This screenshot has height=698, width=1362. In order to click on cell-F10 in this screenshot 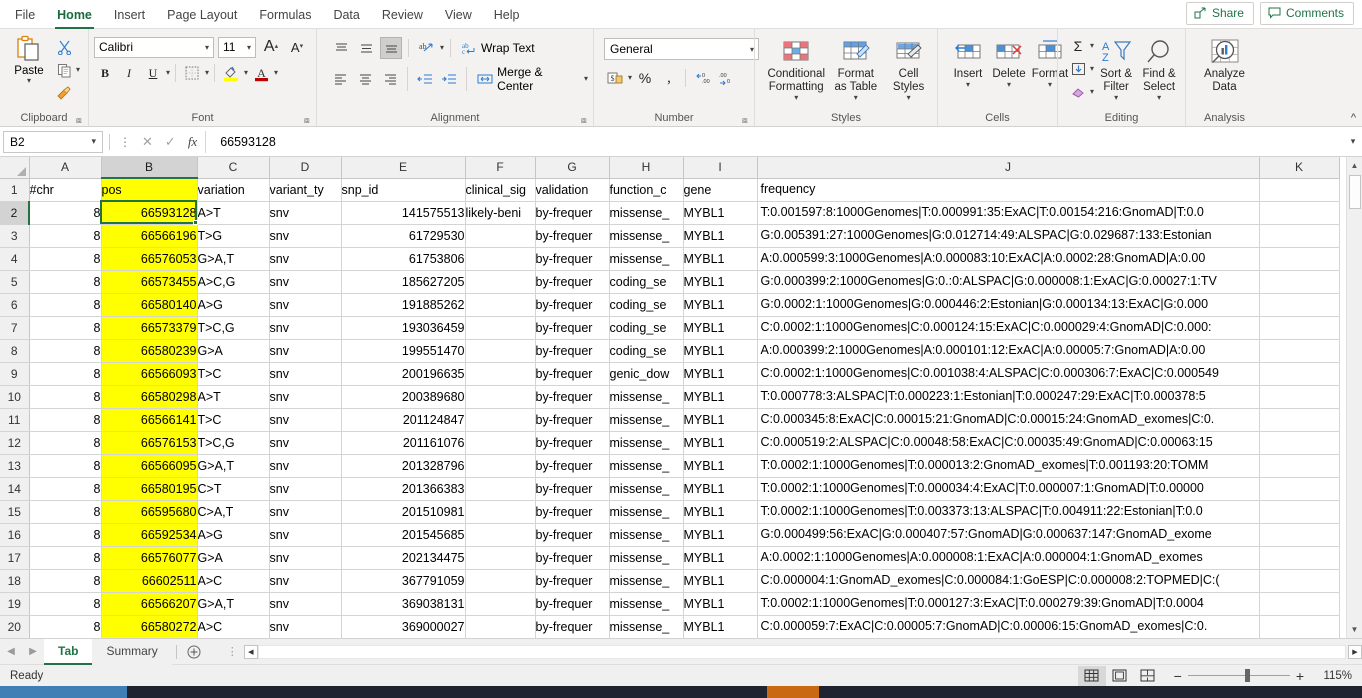, I will do `click(500, 397)`.